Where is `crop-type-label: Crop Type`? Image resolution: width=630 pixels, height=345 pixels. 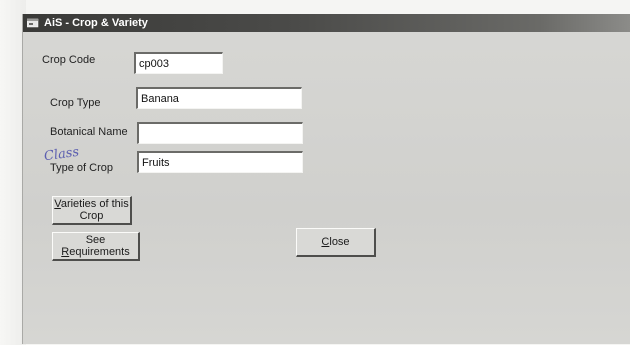 crop-type-label: Crop Type is located at coordinates (75, 103).